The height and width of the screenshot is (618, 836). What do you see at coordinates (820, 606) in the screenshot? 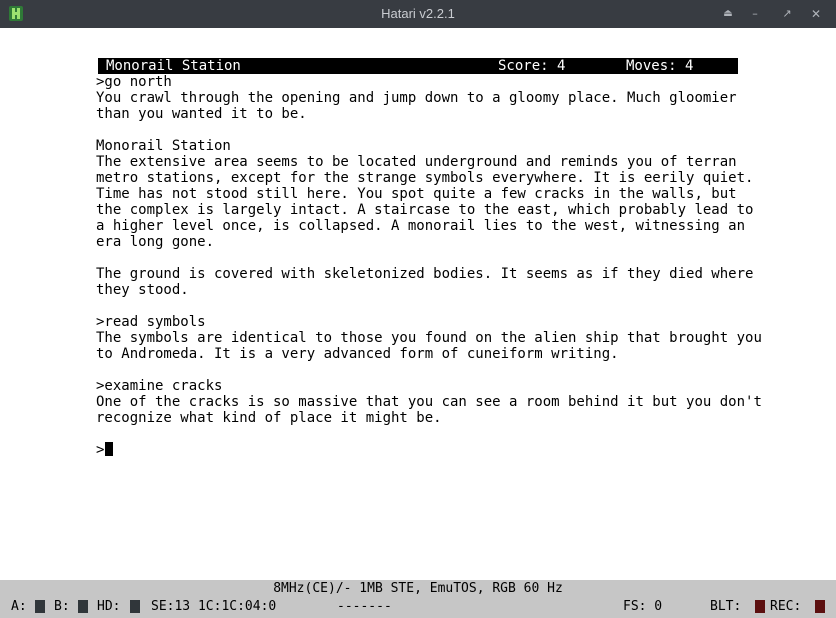
I see `record-led` at bounding box center [820, 606].